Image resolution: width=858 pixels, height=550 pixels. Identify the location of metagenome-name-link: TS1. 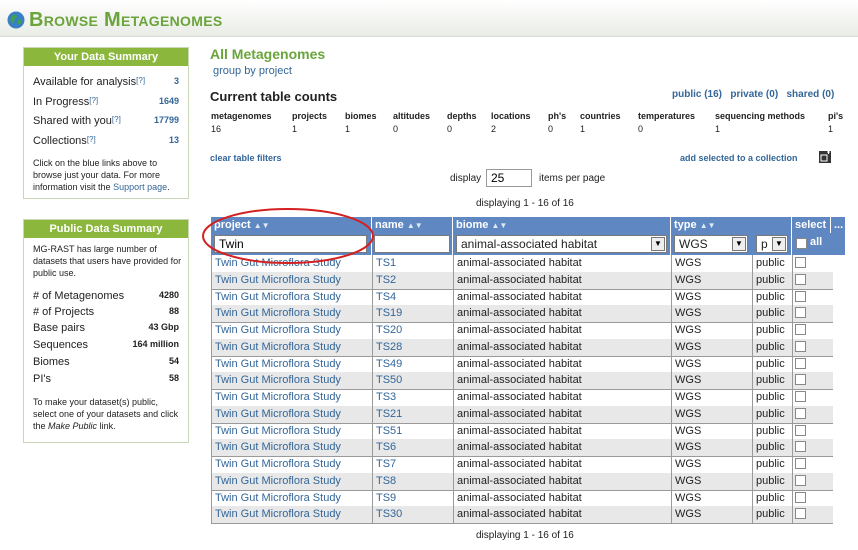
(412, 263).